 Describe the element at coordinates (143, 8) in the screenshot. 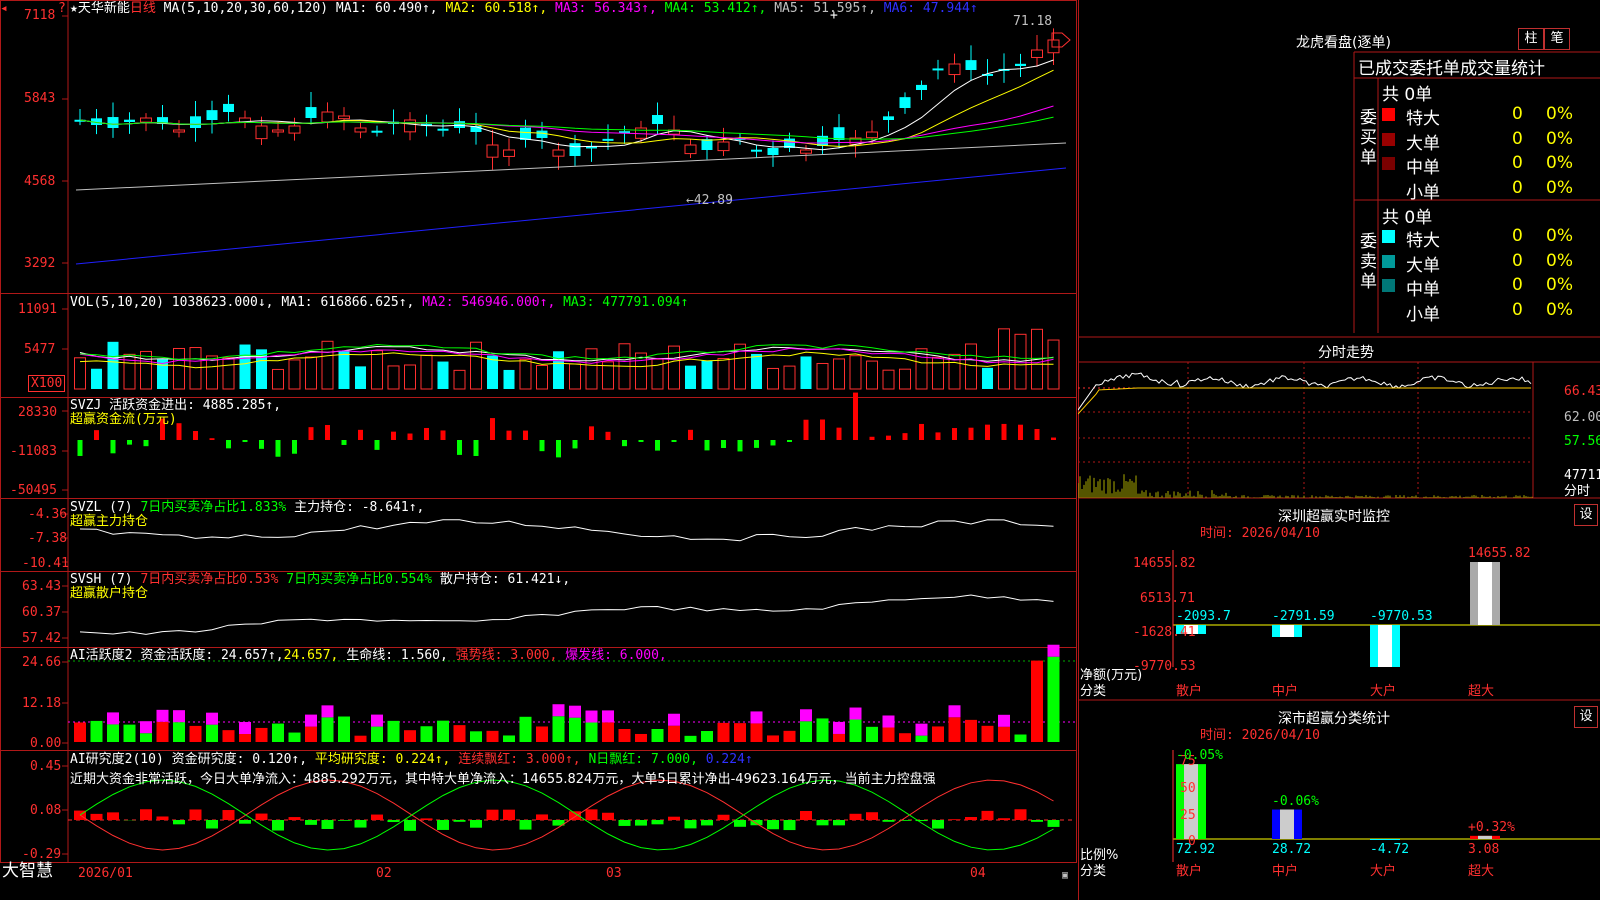

I see `period-label: 日线` at that location.